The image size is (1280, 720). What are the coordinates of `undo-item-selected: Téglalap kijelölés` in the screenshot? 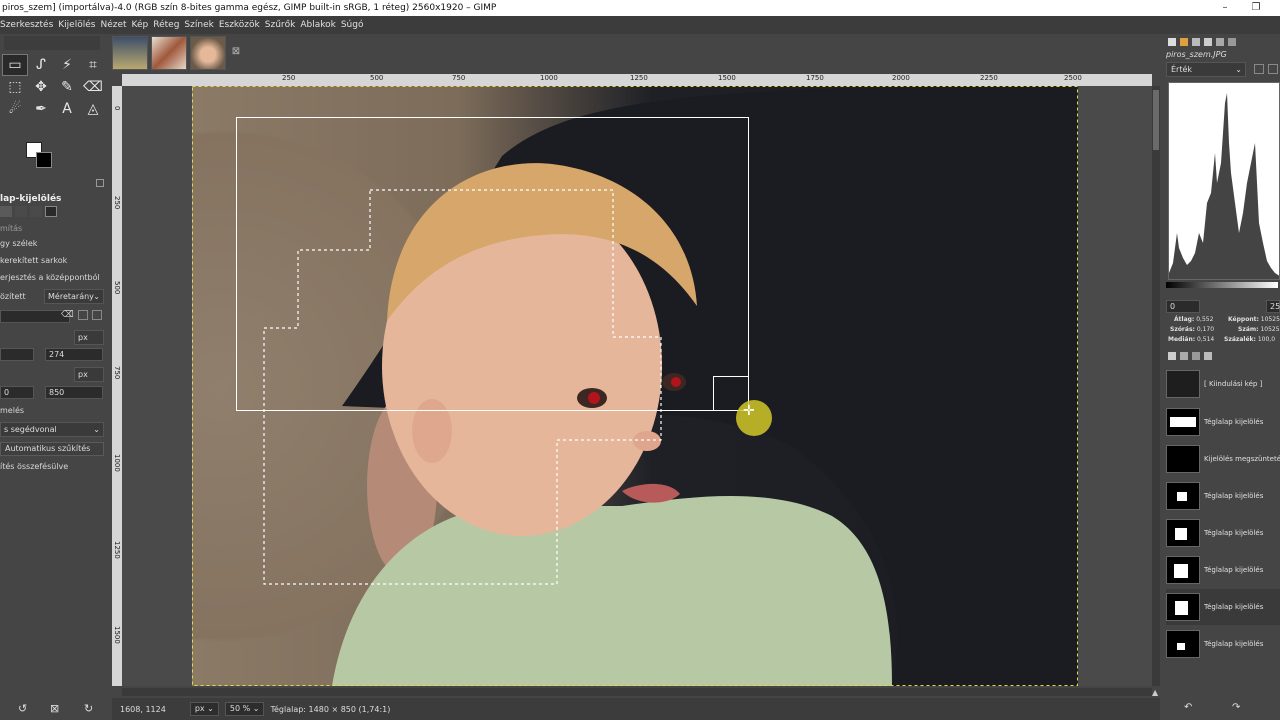 It's located at (1223, 607).